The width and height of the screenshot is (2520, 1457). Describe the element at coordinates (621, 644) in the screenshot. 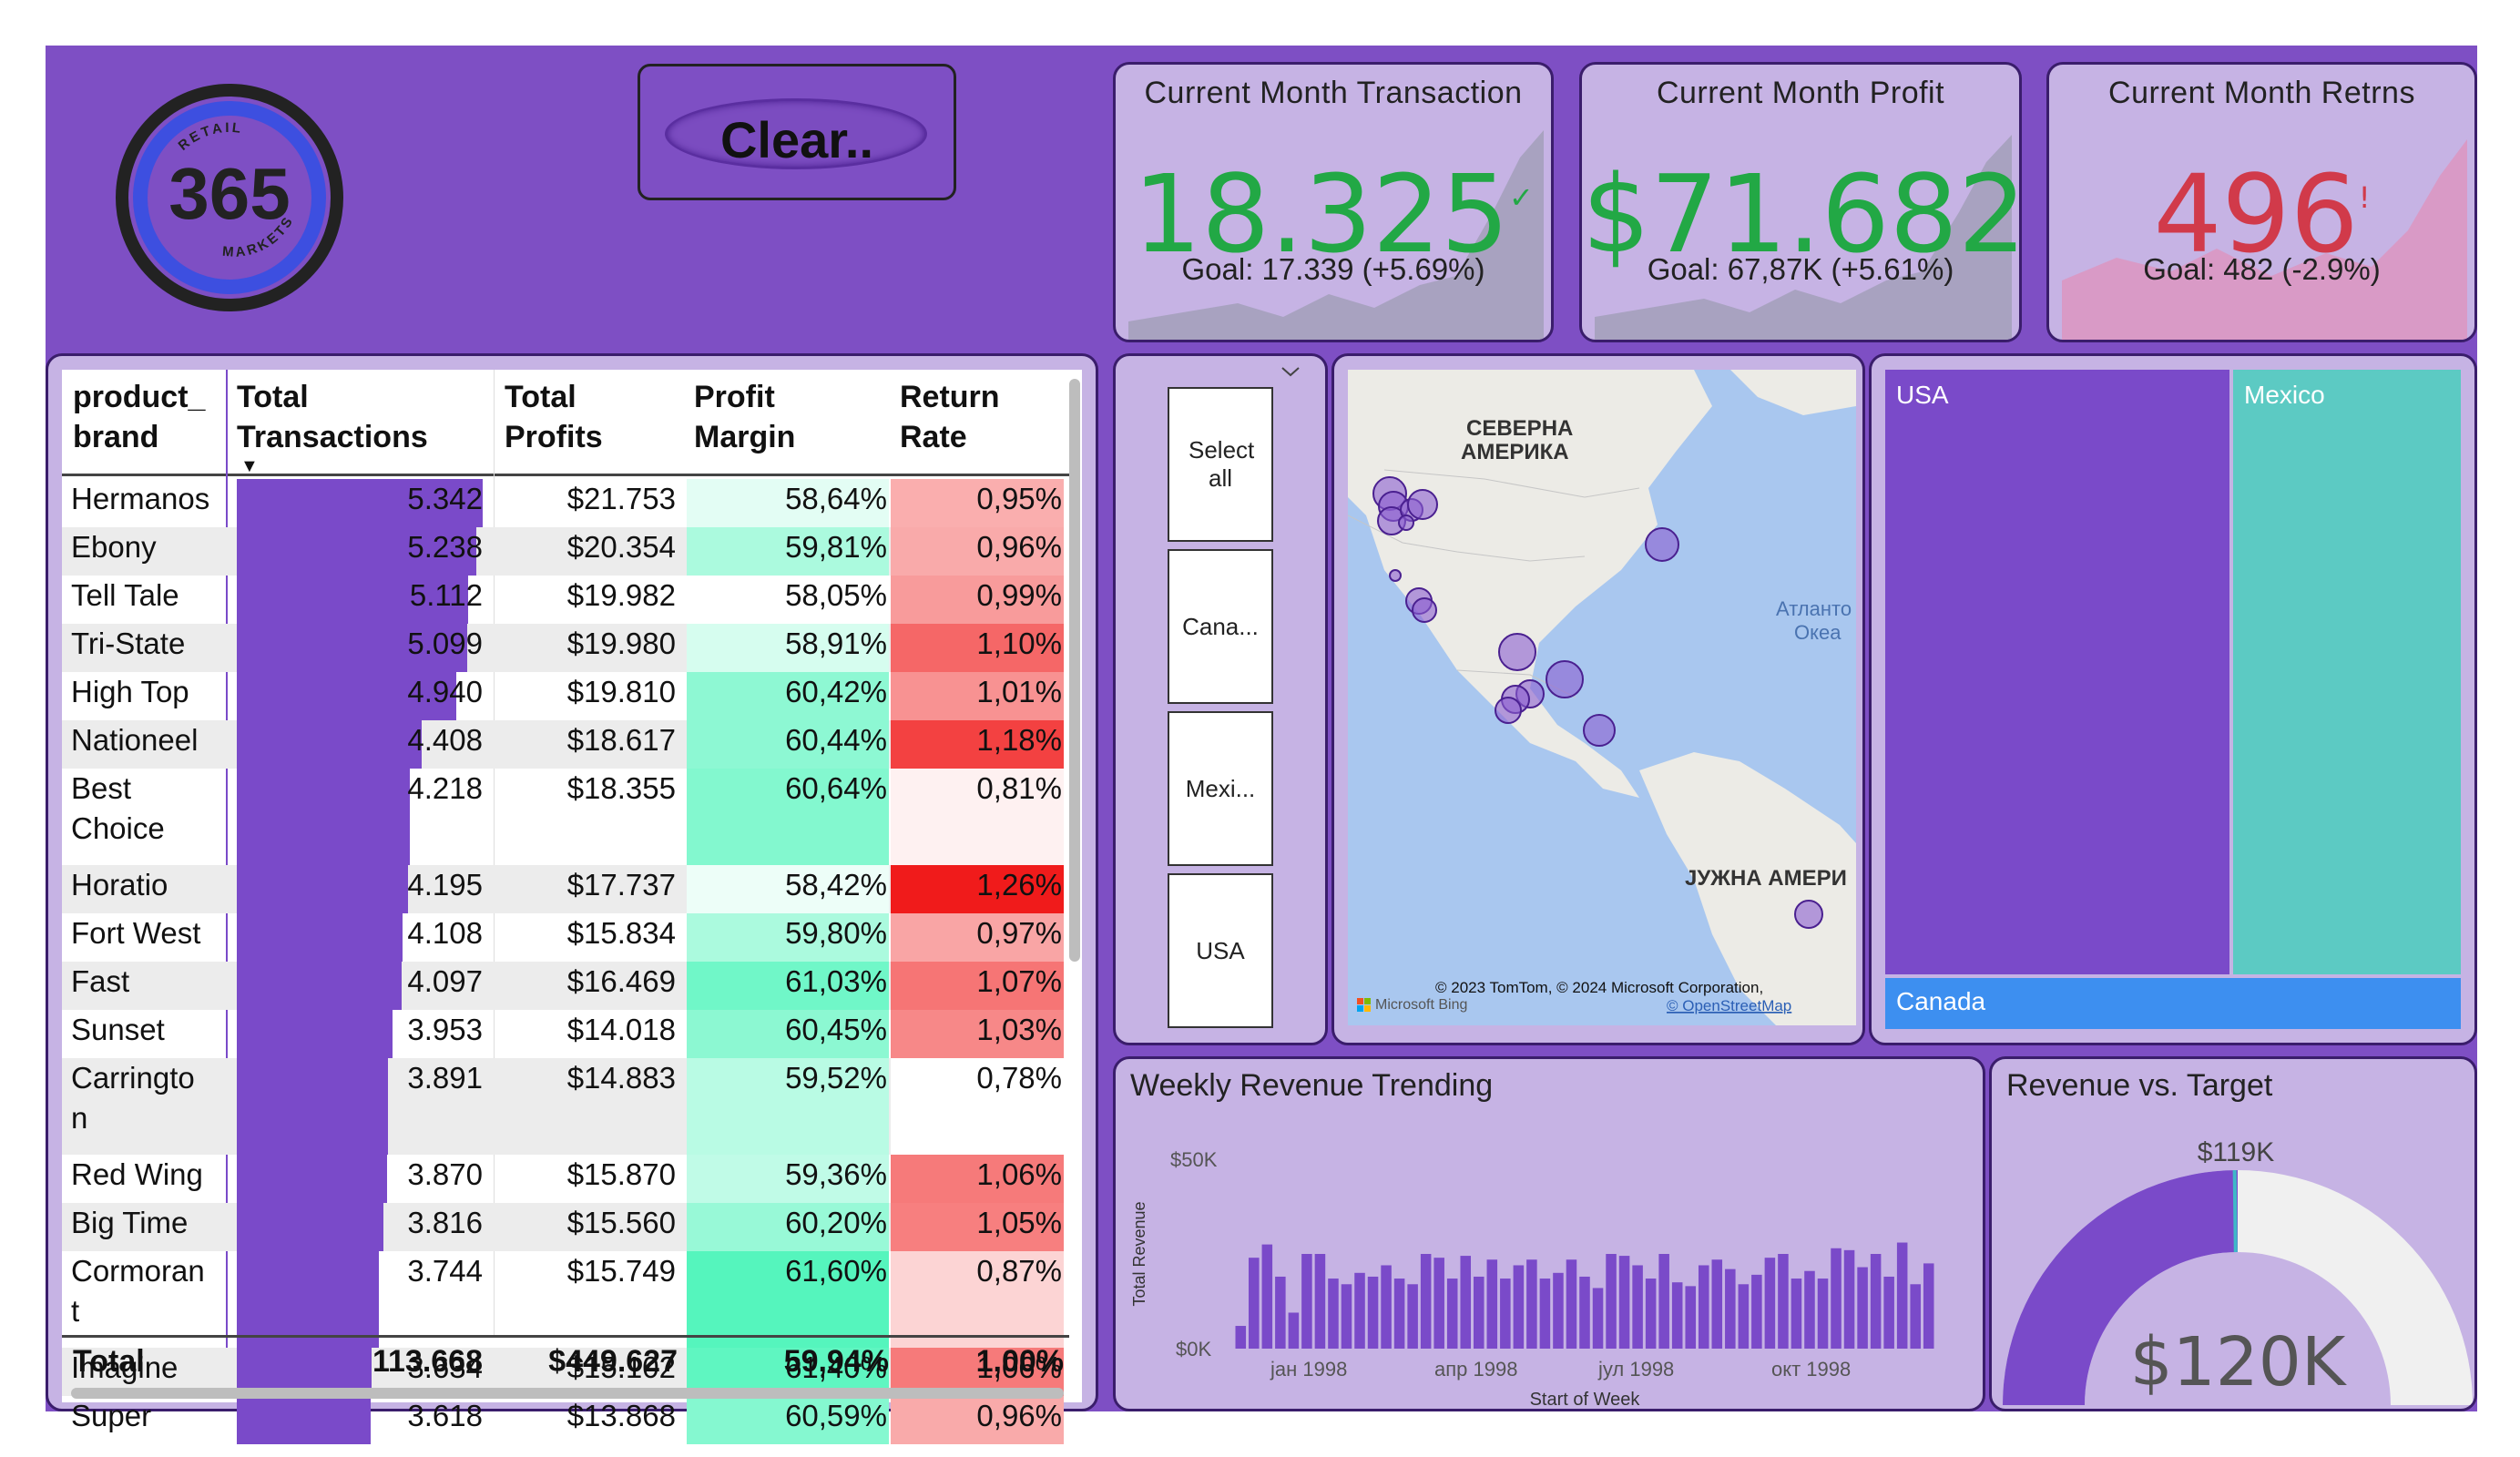

I see `cell-profits: $19.980` at that location.